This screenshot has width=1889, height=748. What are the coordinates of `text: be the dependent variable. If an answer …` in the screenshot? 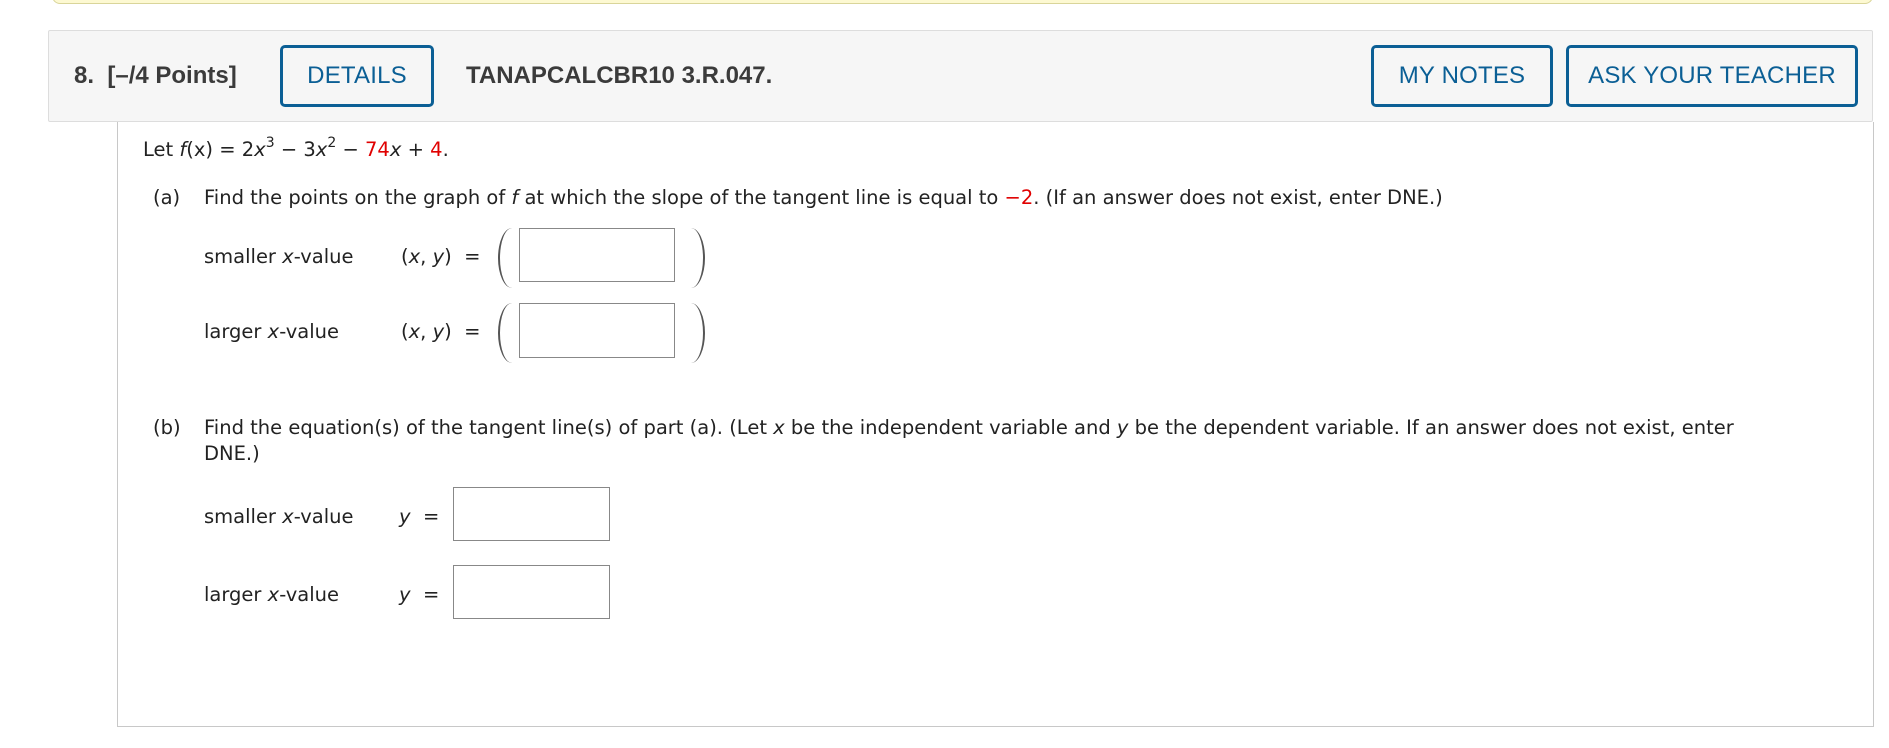 It's located at (1431, 427).